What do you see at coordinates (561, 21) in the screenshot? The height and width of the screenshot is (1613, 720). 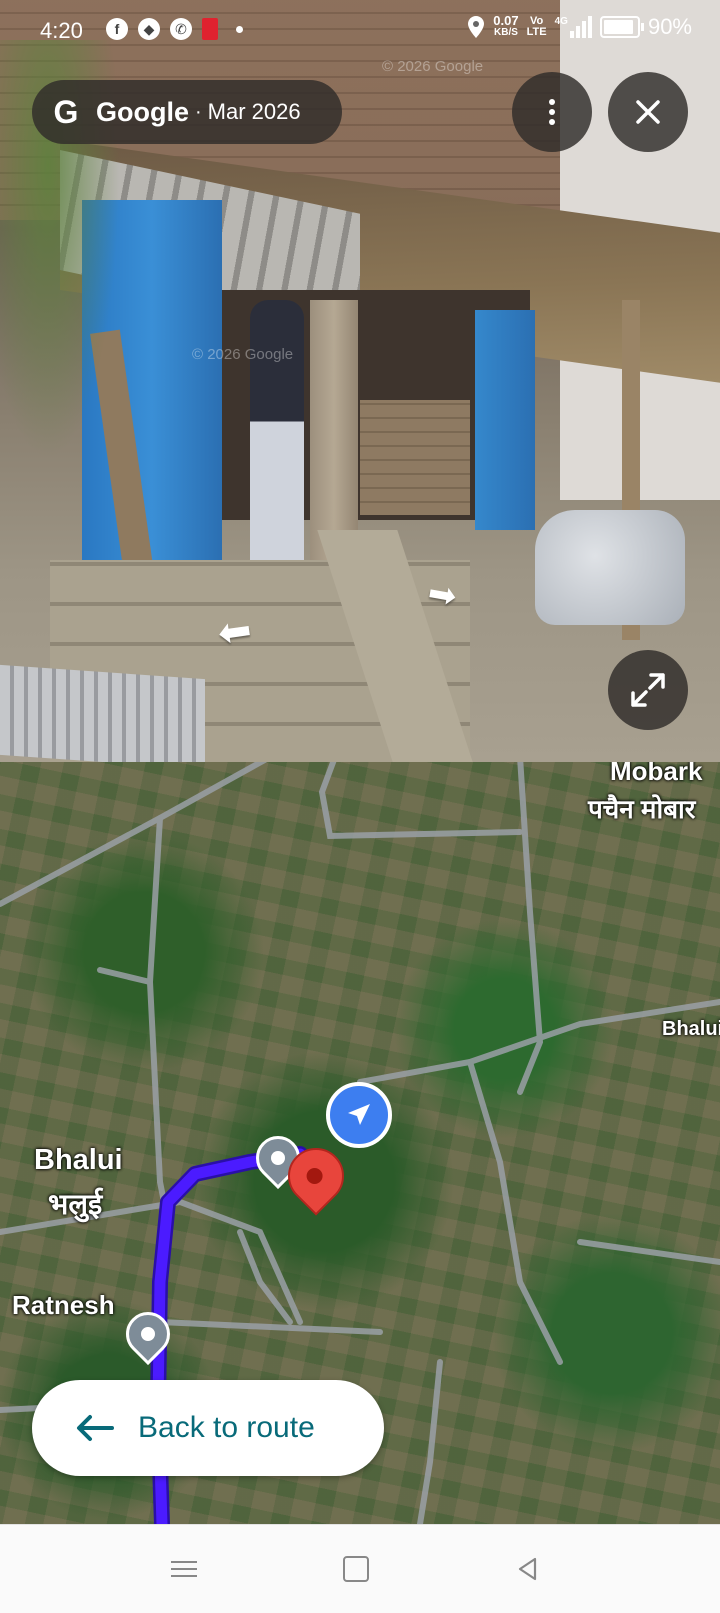 I see `network-type: 4G` at bounding box center [561, 21].